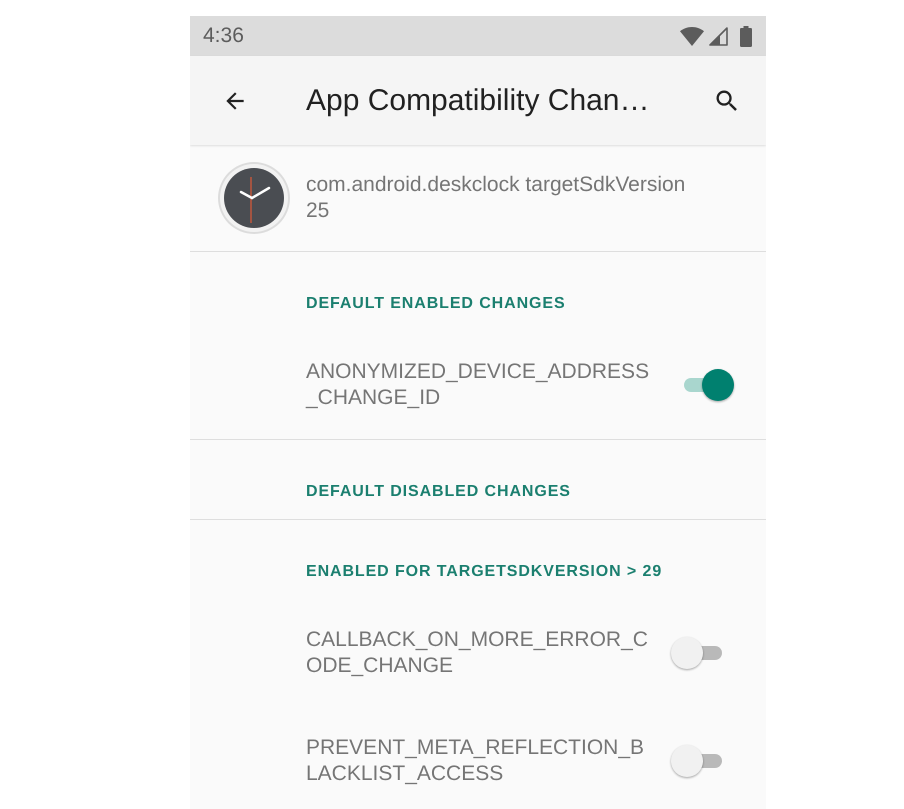 The height and width of the screenshot is (809, 904). I want to click on section-header: ENABLED FOR TARGETSDKVERSION > 29, so click(484, 571).